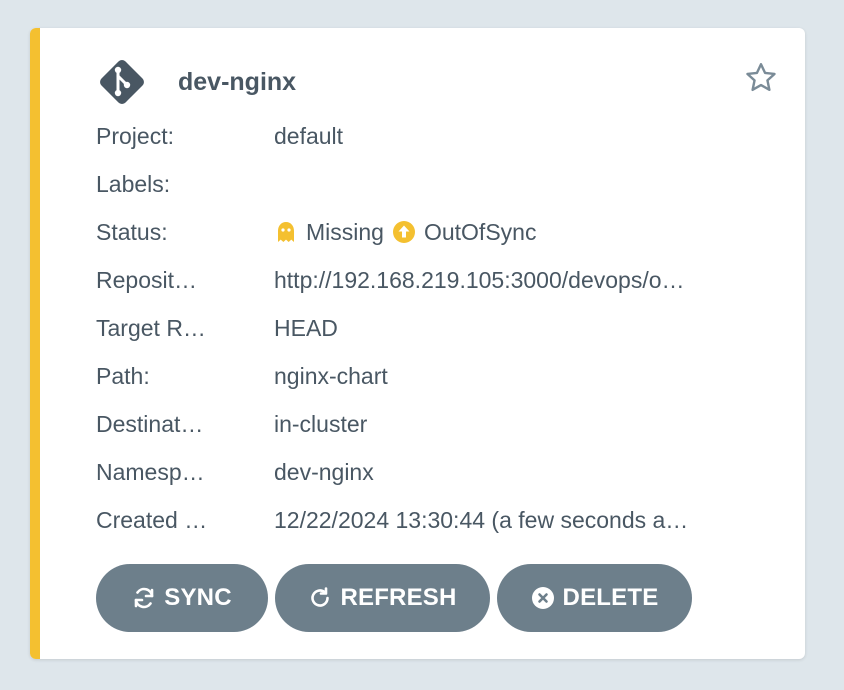 This screenshot has height=690, width=844. What do you see at coordinates (761, 78) in the screenshot?
I see `star-icon` at bounding box center [761, 78].